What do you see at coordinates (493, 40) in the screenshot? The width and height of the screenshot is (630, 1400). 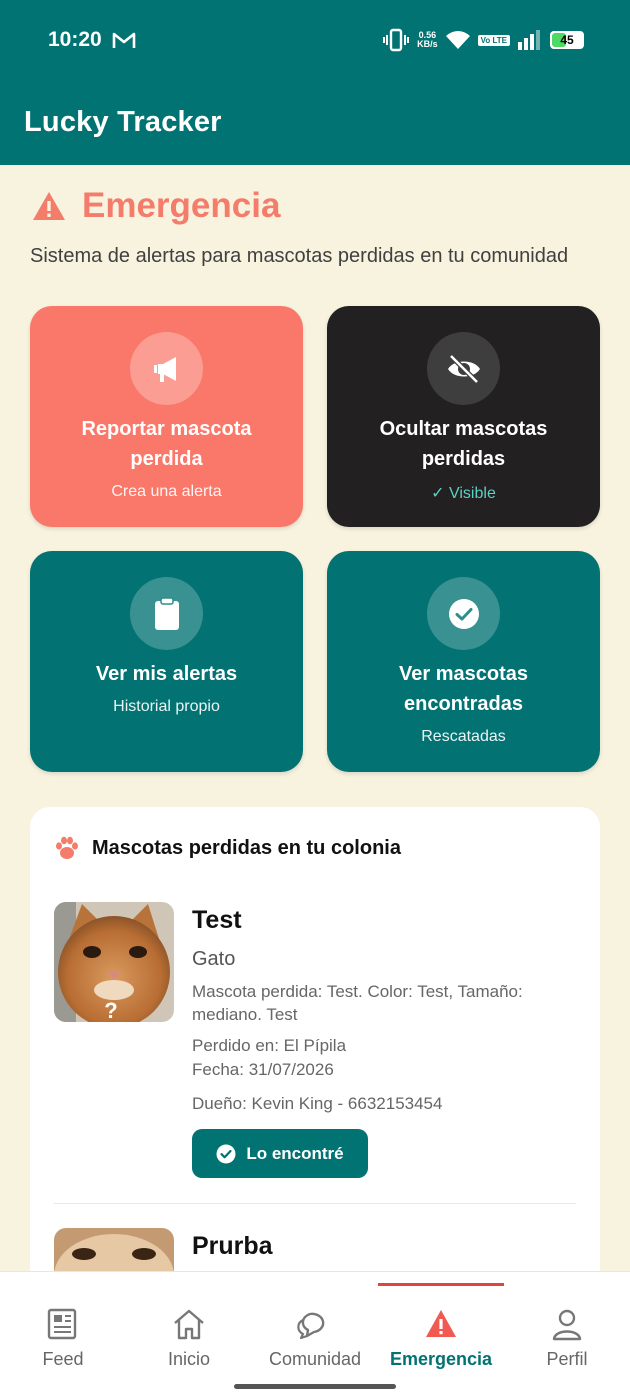 I see `volte-badge: Vo LTE` at bounding box center [493, 40].